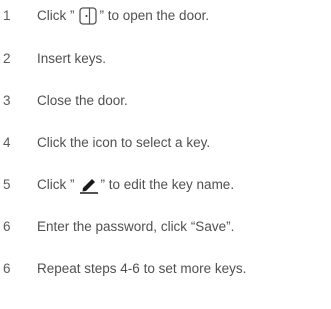 Image resolution: width=331 pixels, height=309 pixels. What do you see at coordinates (7, 15) in the screenshot?
I see `step-number: 1` at bounding box center [7, 15].